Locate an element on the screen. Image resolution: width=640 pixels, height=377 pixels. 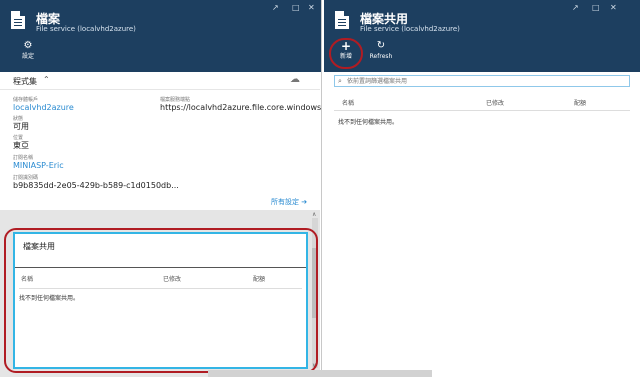
location-value: 東亞 is located at coordinates (21, 145).